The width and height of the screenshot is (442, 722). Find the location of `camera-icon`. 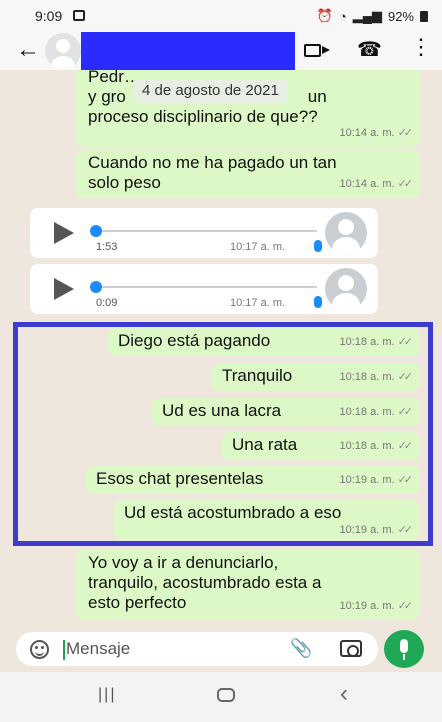

camera-icon is located at coordinates (351, 648).